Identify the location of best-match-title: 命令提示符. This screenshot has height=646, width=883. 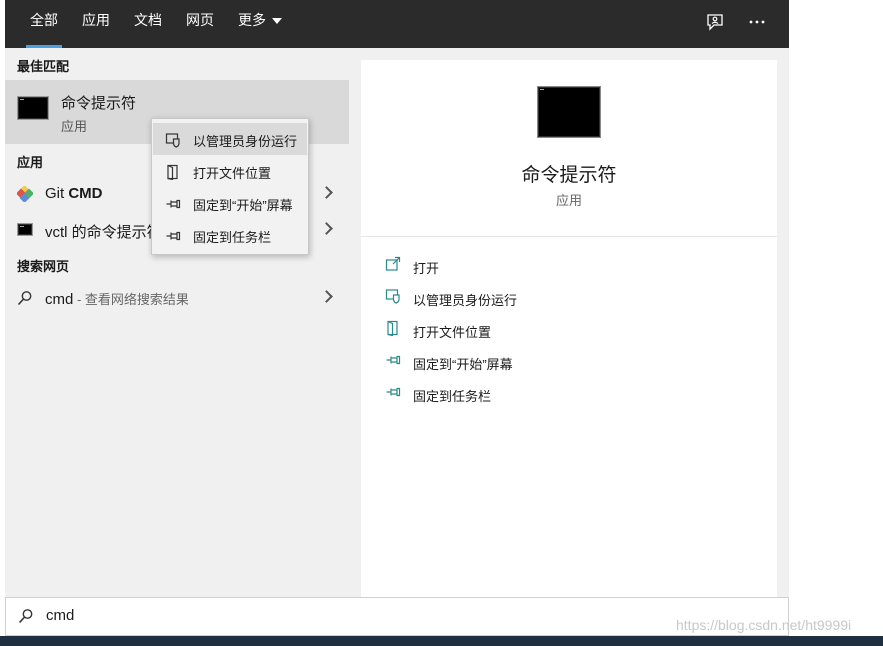
(99, 103).